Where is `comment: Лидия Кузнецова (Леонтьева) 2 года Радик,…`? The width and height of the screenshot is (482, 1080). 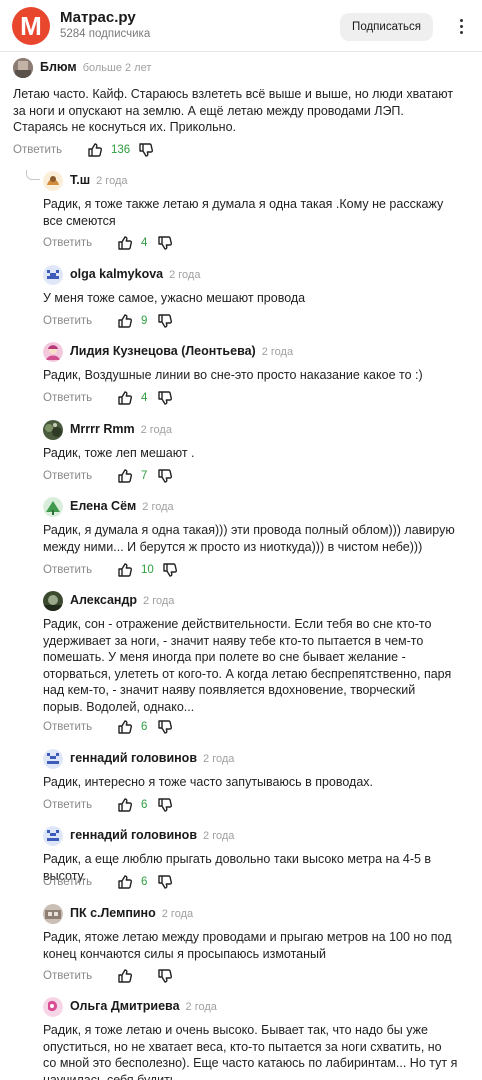 comment: Лидия Кузнецова (Леонтьева) 2 года Радик,… is located at coordinates (258, 375).